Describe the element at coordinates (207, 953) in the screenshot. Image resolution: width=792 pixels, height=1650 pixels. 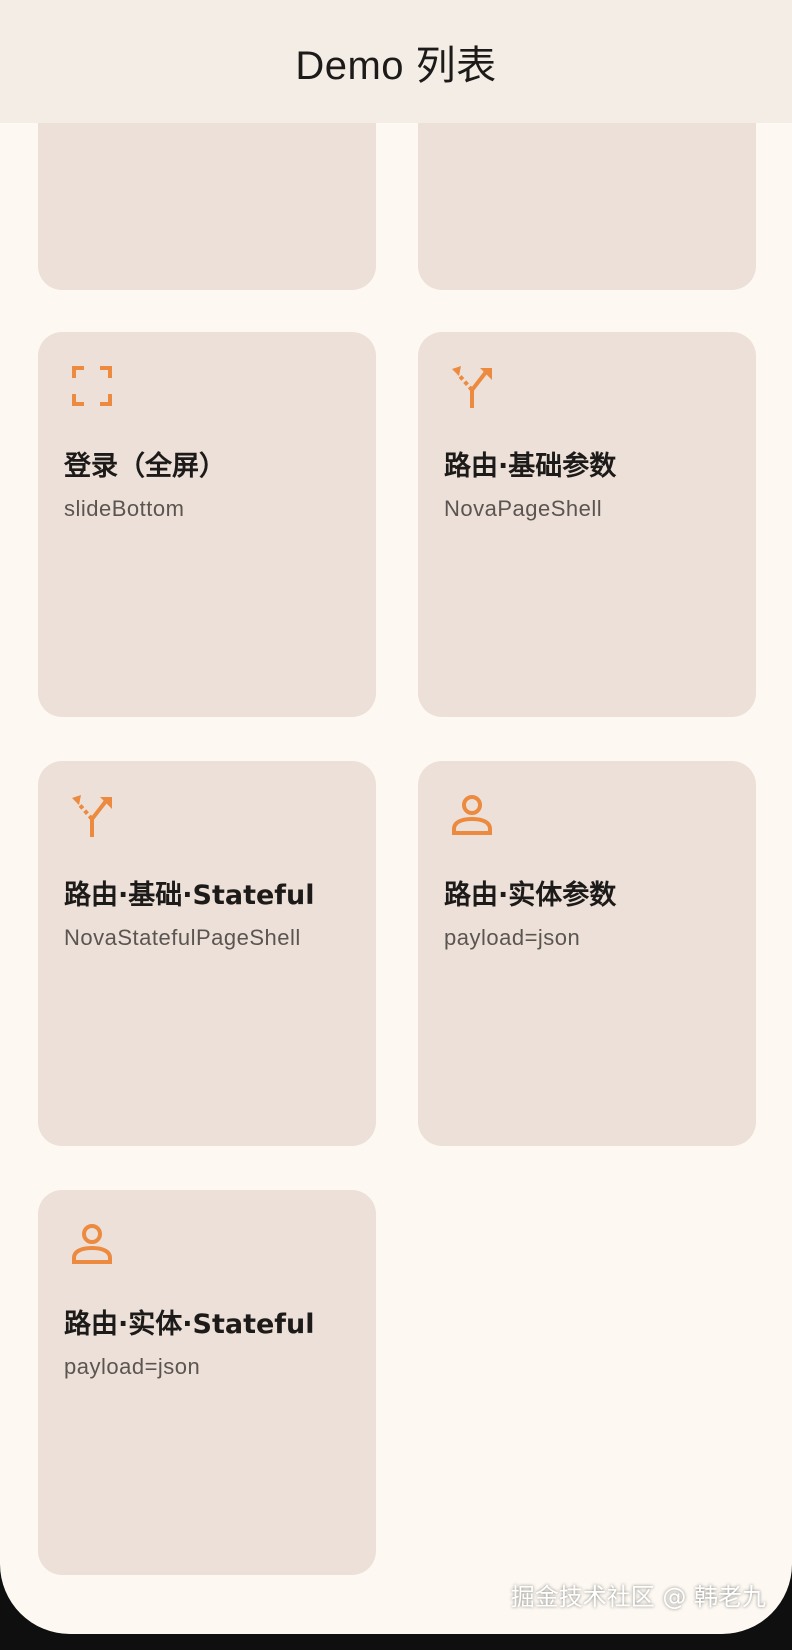
I see `demo-card-route-basic-stateful: 路由·基础·Stateful NovaStatefulPageShell` at that location.